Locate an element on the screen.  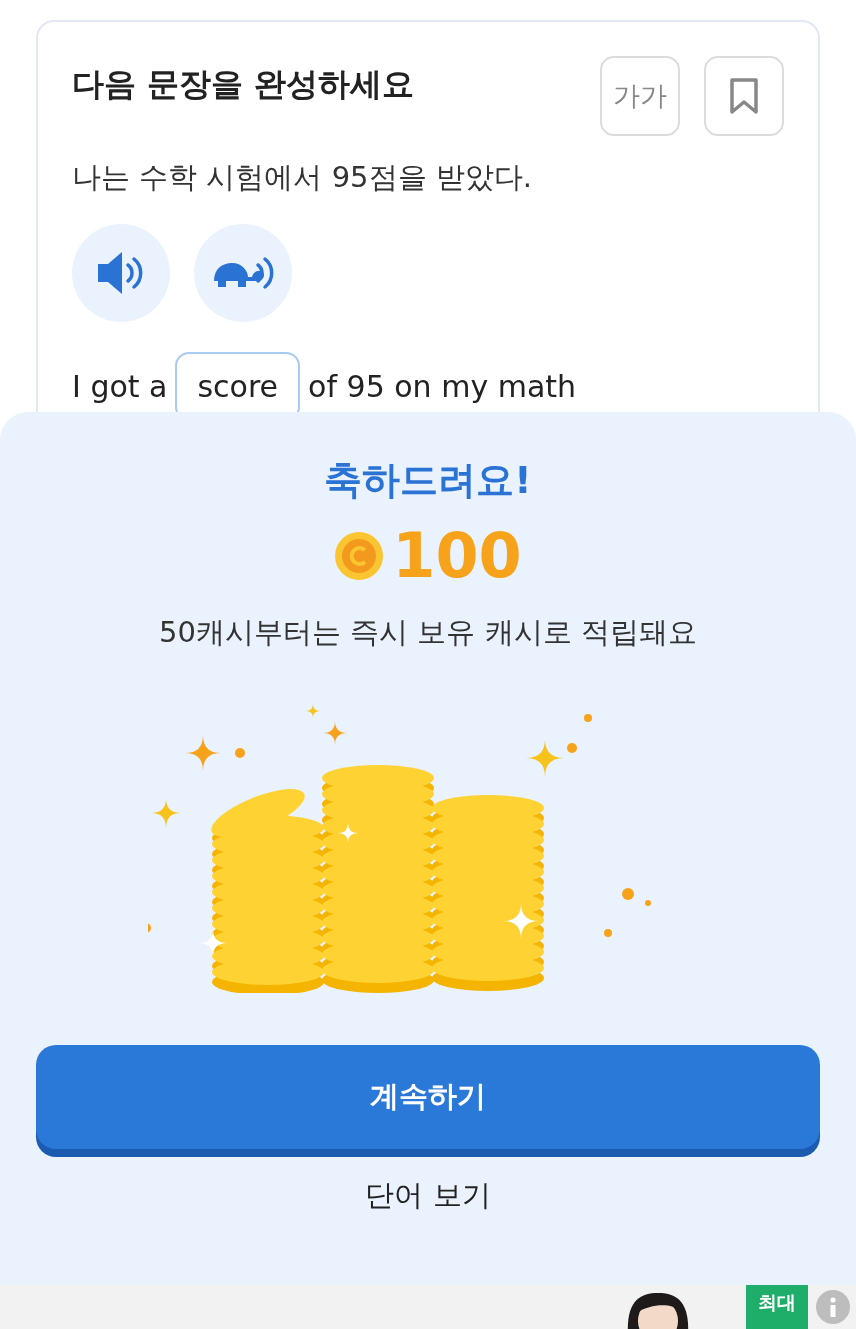
sentence-text: I got a is located at coordinates (120, 386).